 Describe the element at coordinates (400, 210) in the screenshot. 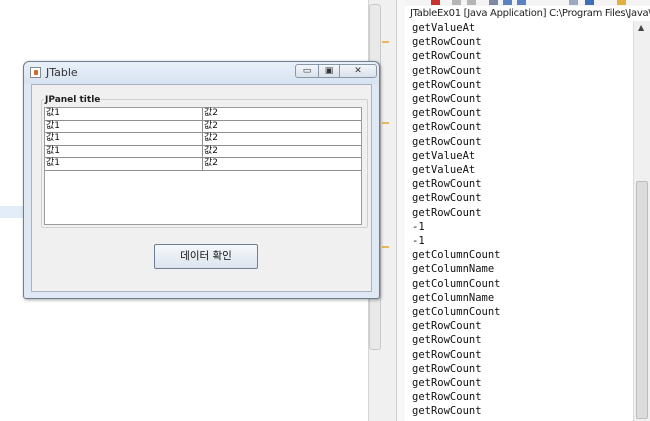

I see `view-separator` at that location.